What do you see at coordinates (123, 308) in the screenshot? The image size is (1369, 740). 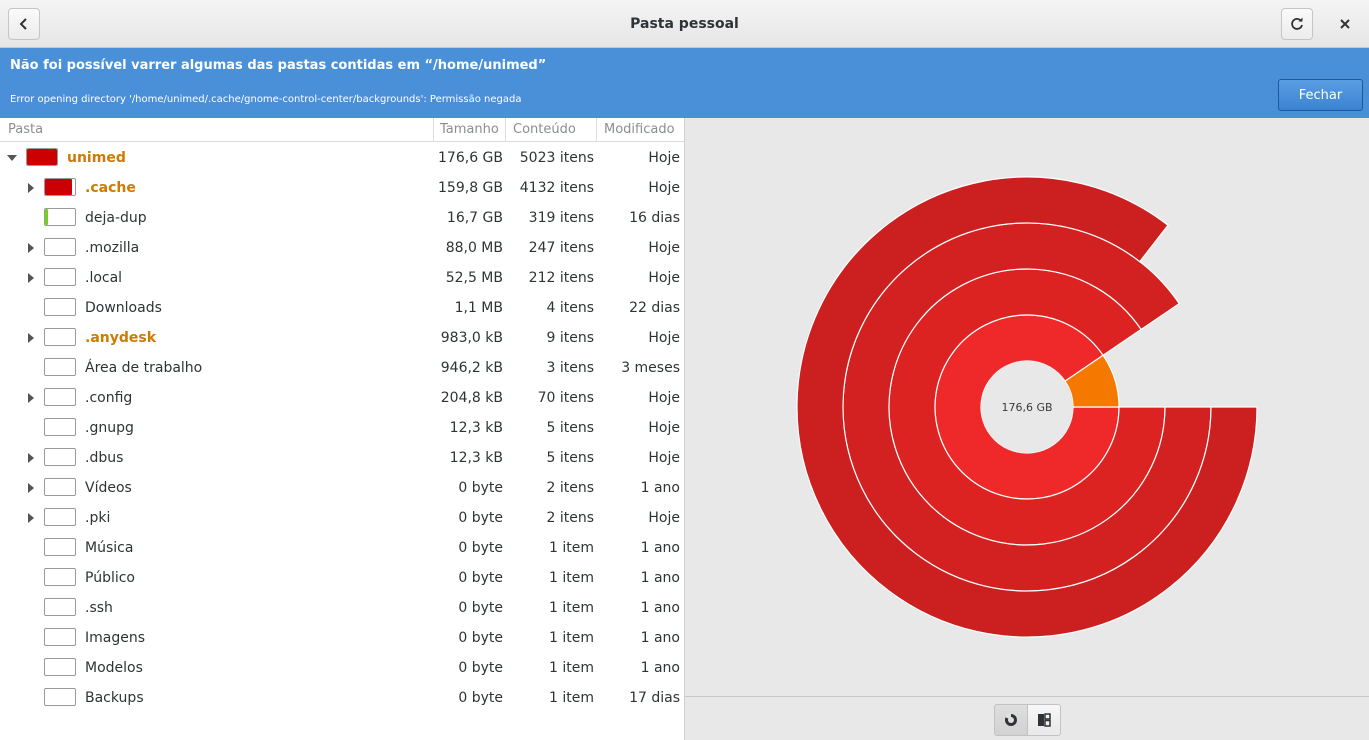 I see `folder-name: Downloads` at bounding box center [123, 308].